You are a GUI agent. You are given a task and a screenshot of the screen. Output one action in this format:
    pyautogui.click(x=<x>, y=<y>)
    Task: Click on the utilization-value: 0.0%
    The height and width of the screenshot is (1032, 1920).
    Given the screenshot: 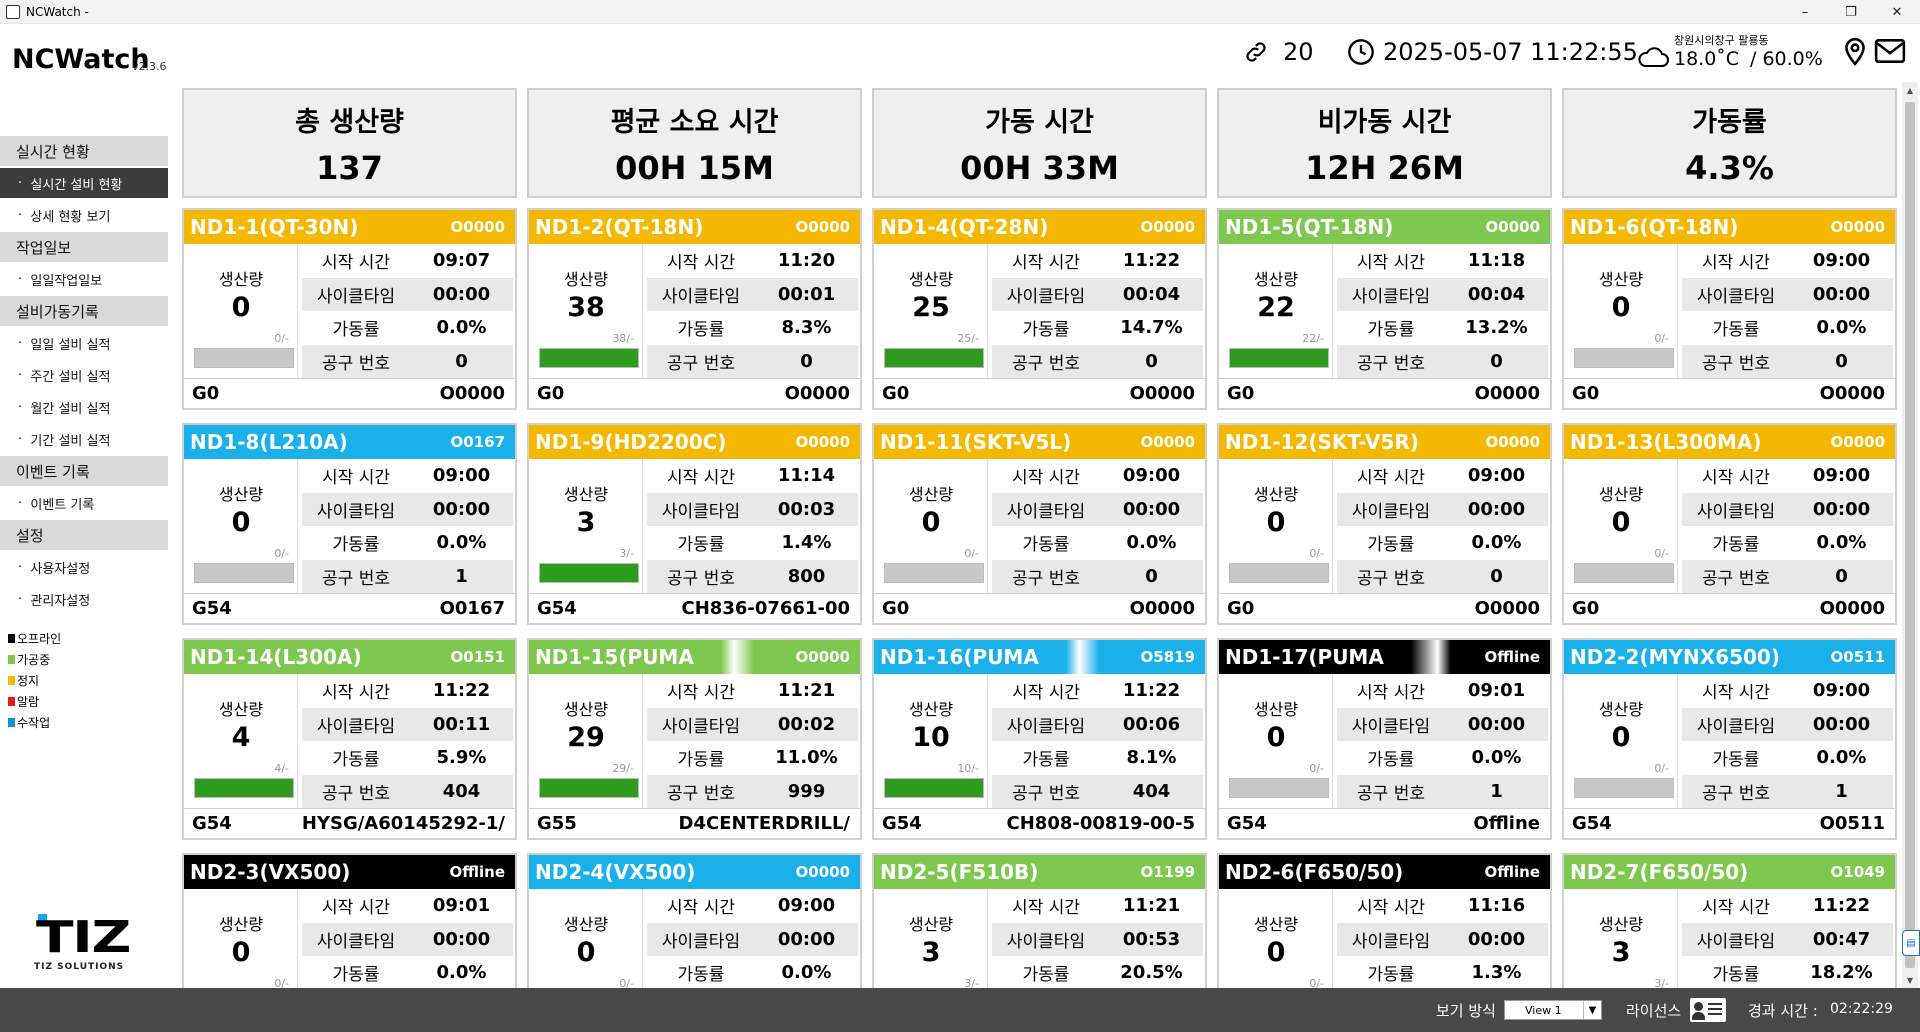 What is the action you would take?
    pyautogui.click(x=1841, y=543)
    